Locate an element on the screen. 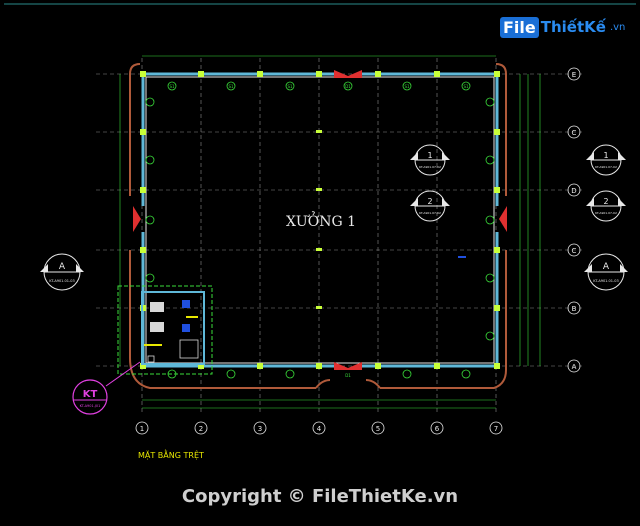 The height and width of the screenshot is (526, 640). logo-file-text: File is located at coordinates (519, 27).